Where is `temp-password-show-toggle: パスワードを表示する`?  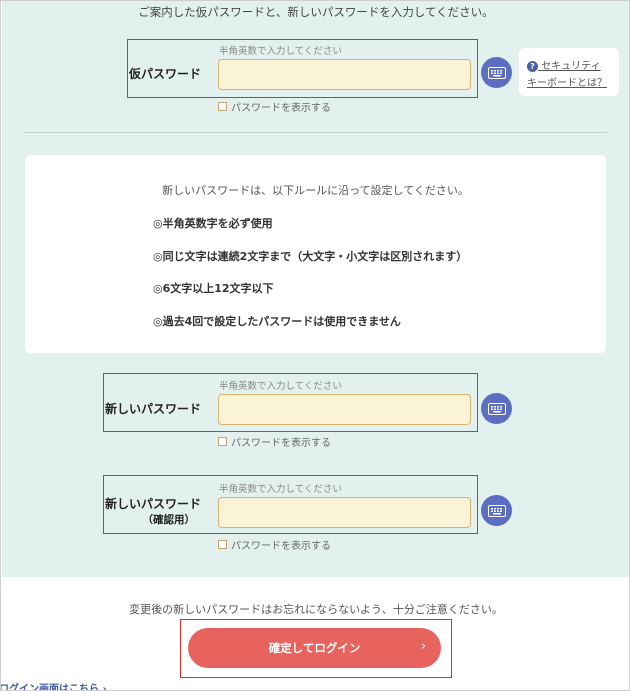
temp-password-show-toggle: パスワードを表示する is located at coordinates (274, 106).